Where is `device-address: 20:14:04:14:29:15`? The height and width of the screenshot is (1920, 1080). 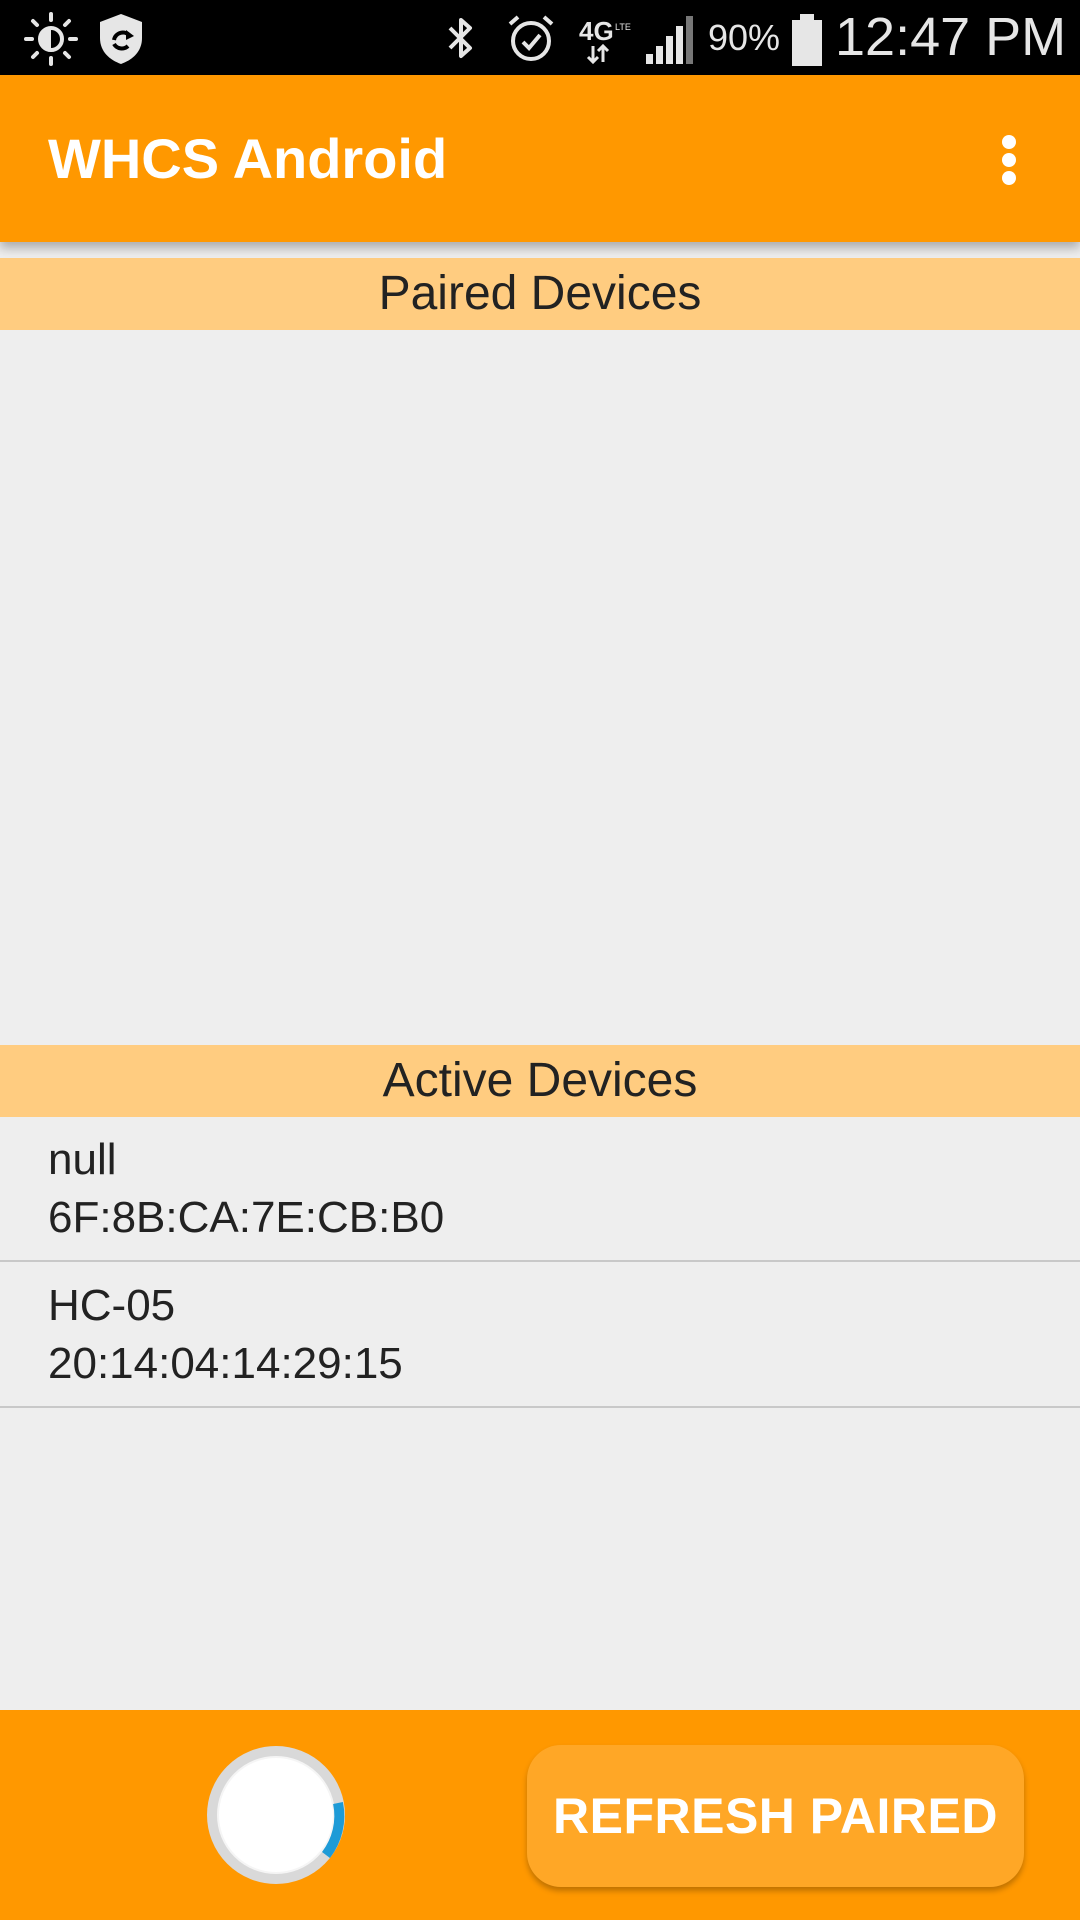
device-address: 20:14:04:14:29:15 is located at coordinates (225, 1363).